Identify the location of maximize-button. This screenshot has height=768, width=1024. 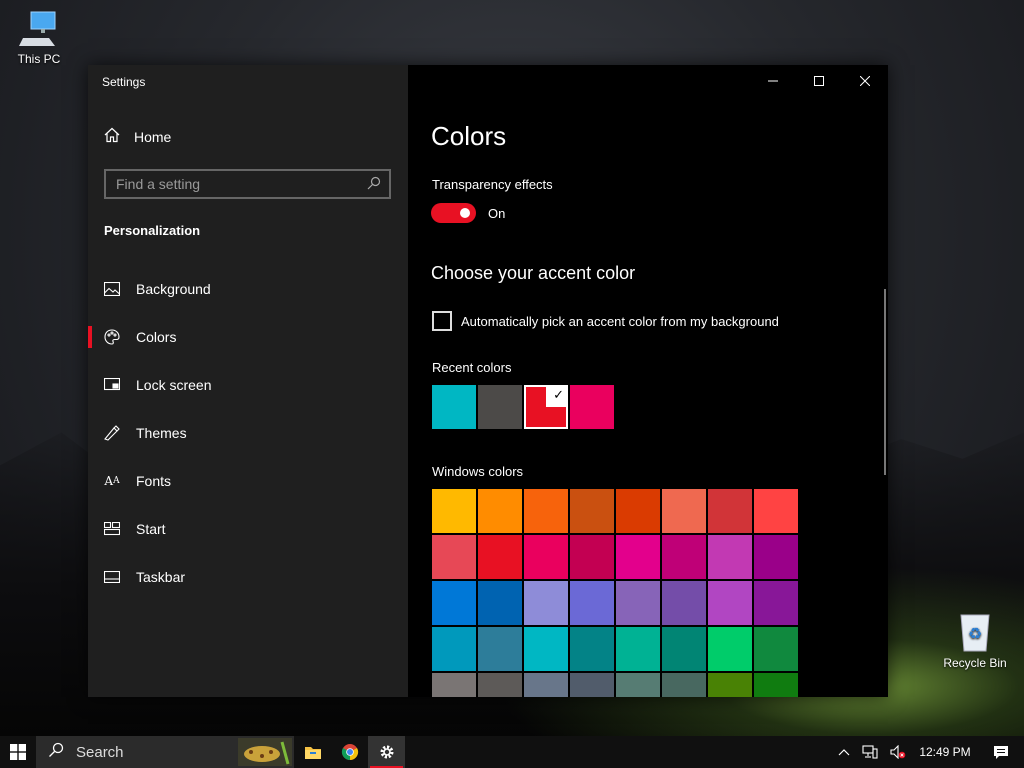
(819, 81).